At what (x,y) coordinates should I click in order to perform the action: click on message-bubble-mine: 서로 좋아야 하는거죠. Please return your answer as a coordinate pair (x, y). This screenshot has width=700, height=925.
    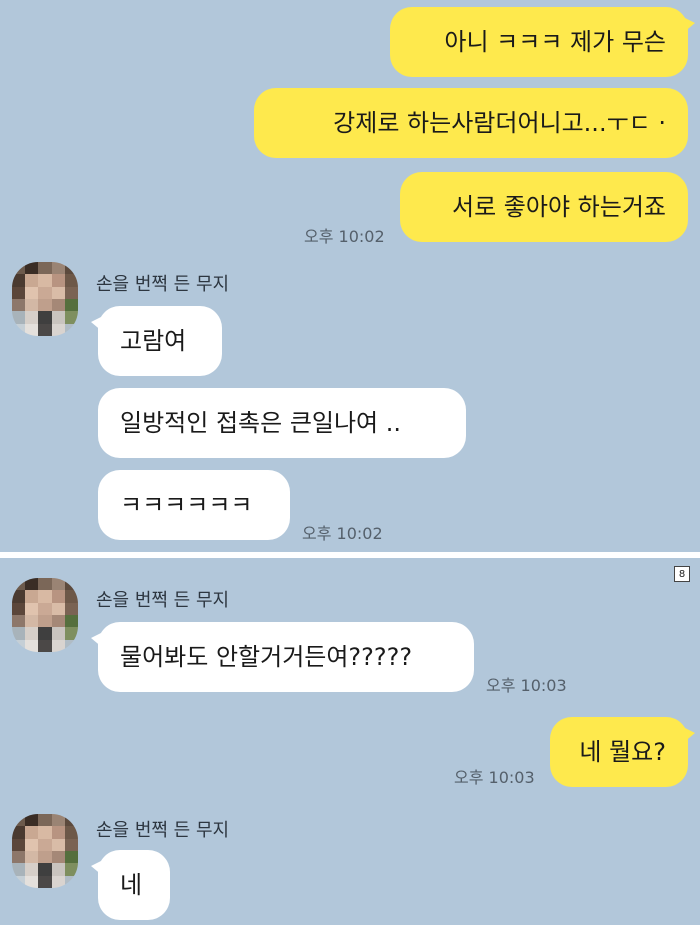
    Looking at the image, I should click on (544, 207).